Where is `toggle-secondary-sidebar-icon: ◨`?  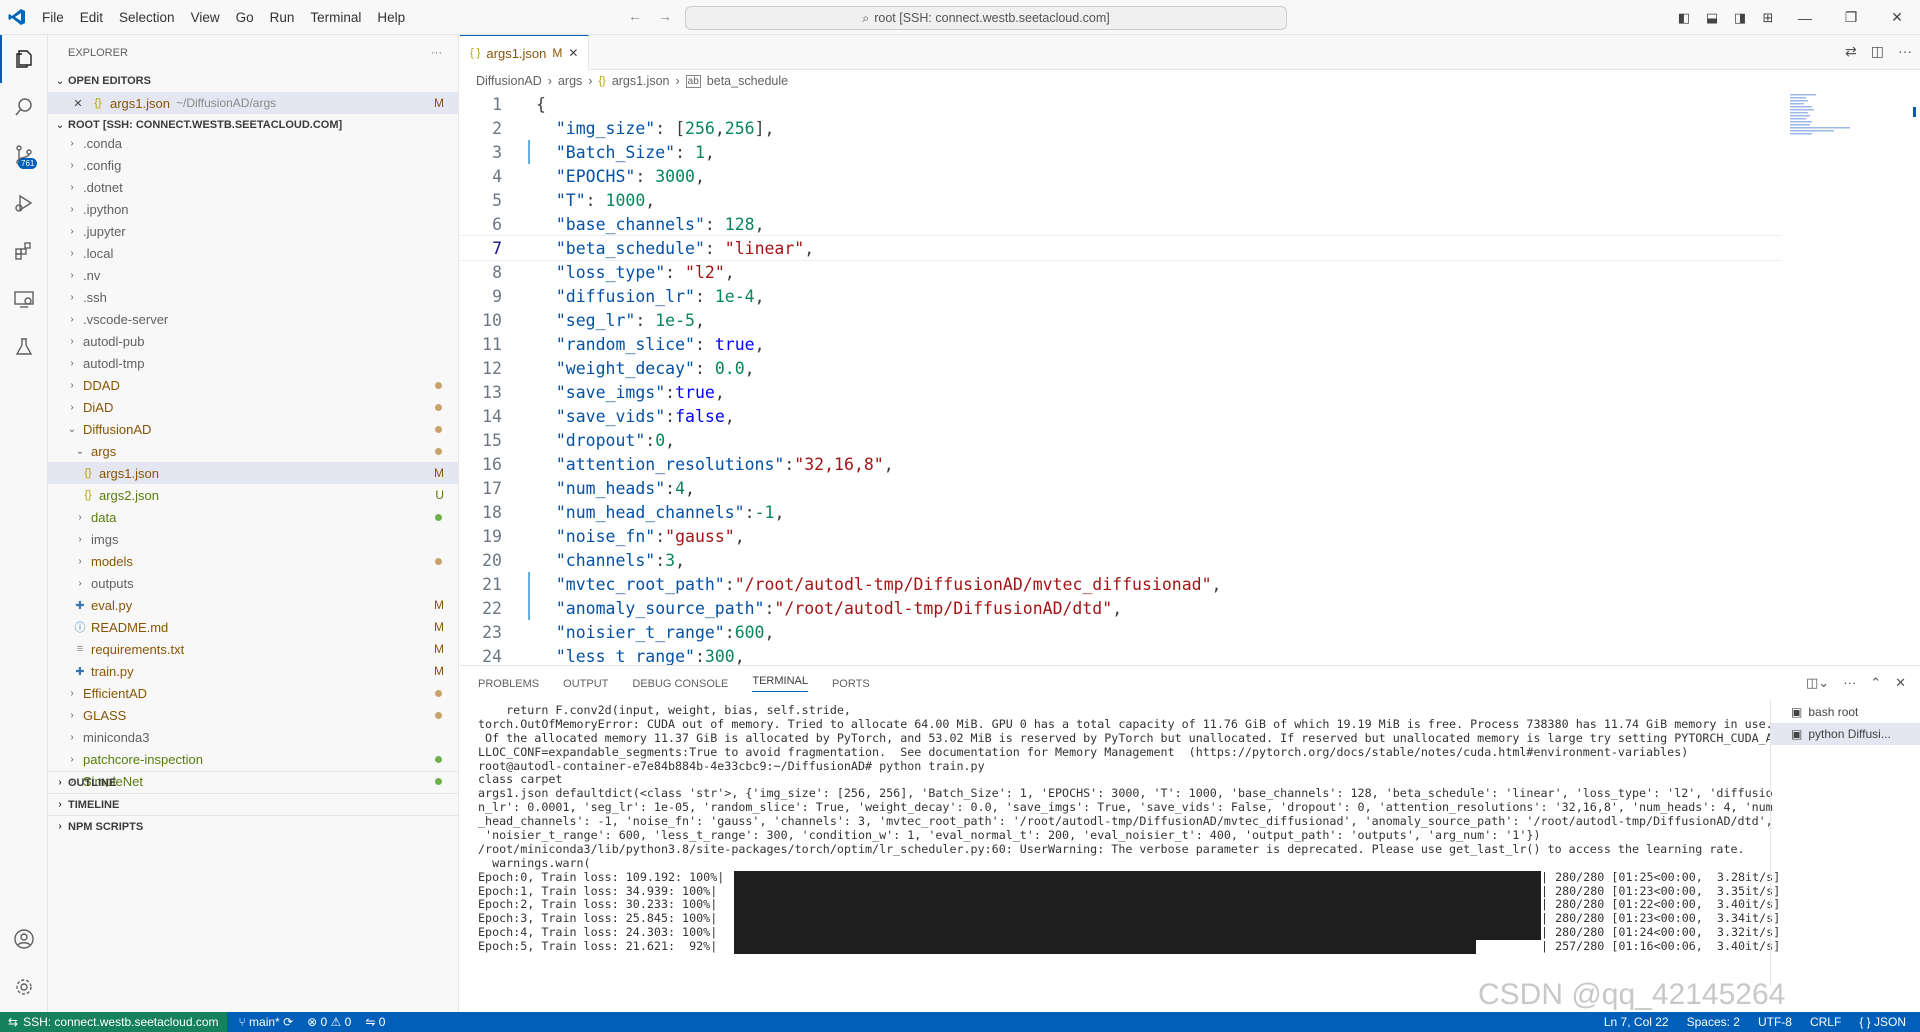
toggle-secondary-sidebar-icon: ◨ is located at coordinates (1740, 18).